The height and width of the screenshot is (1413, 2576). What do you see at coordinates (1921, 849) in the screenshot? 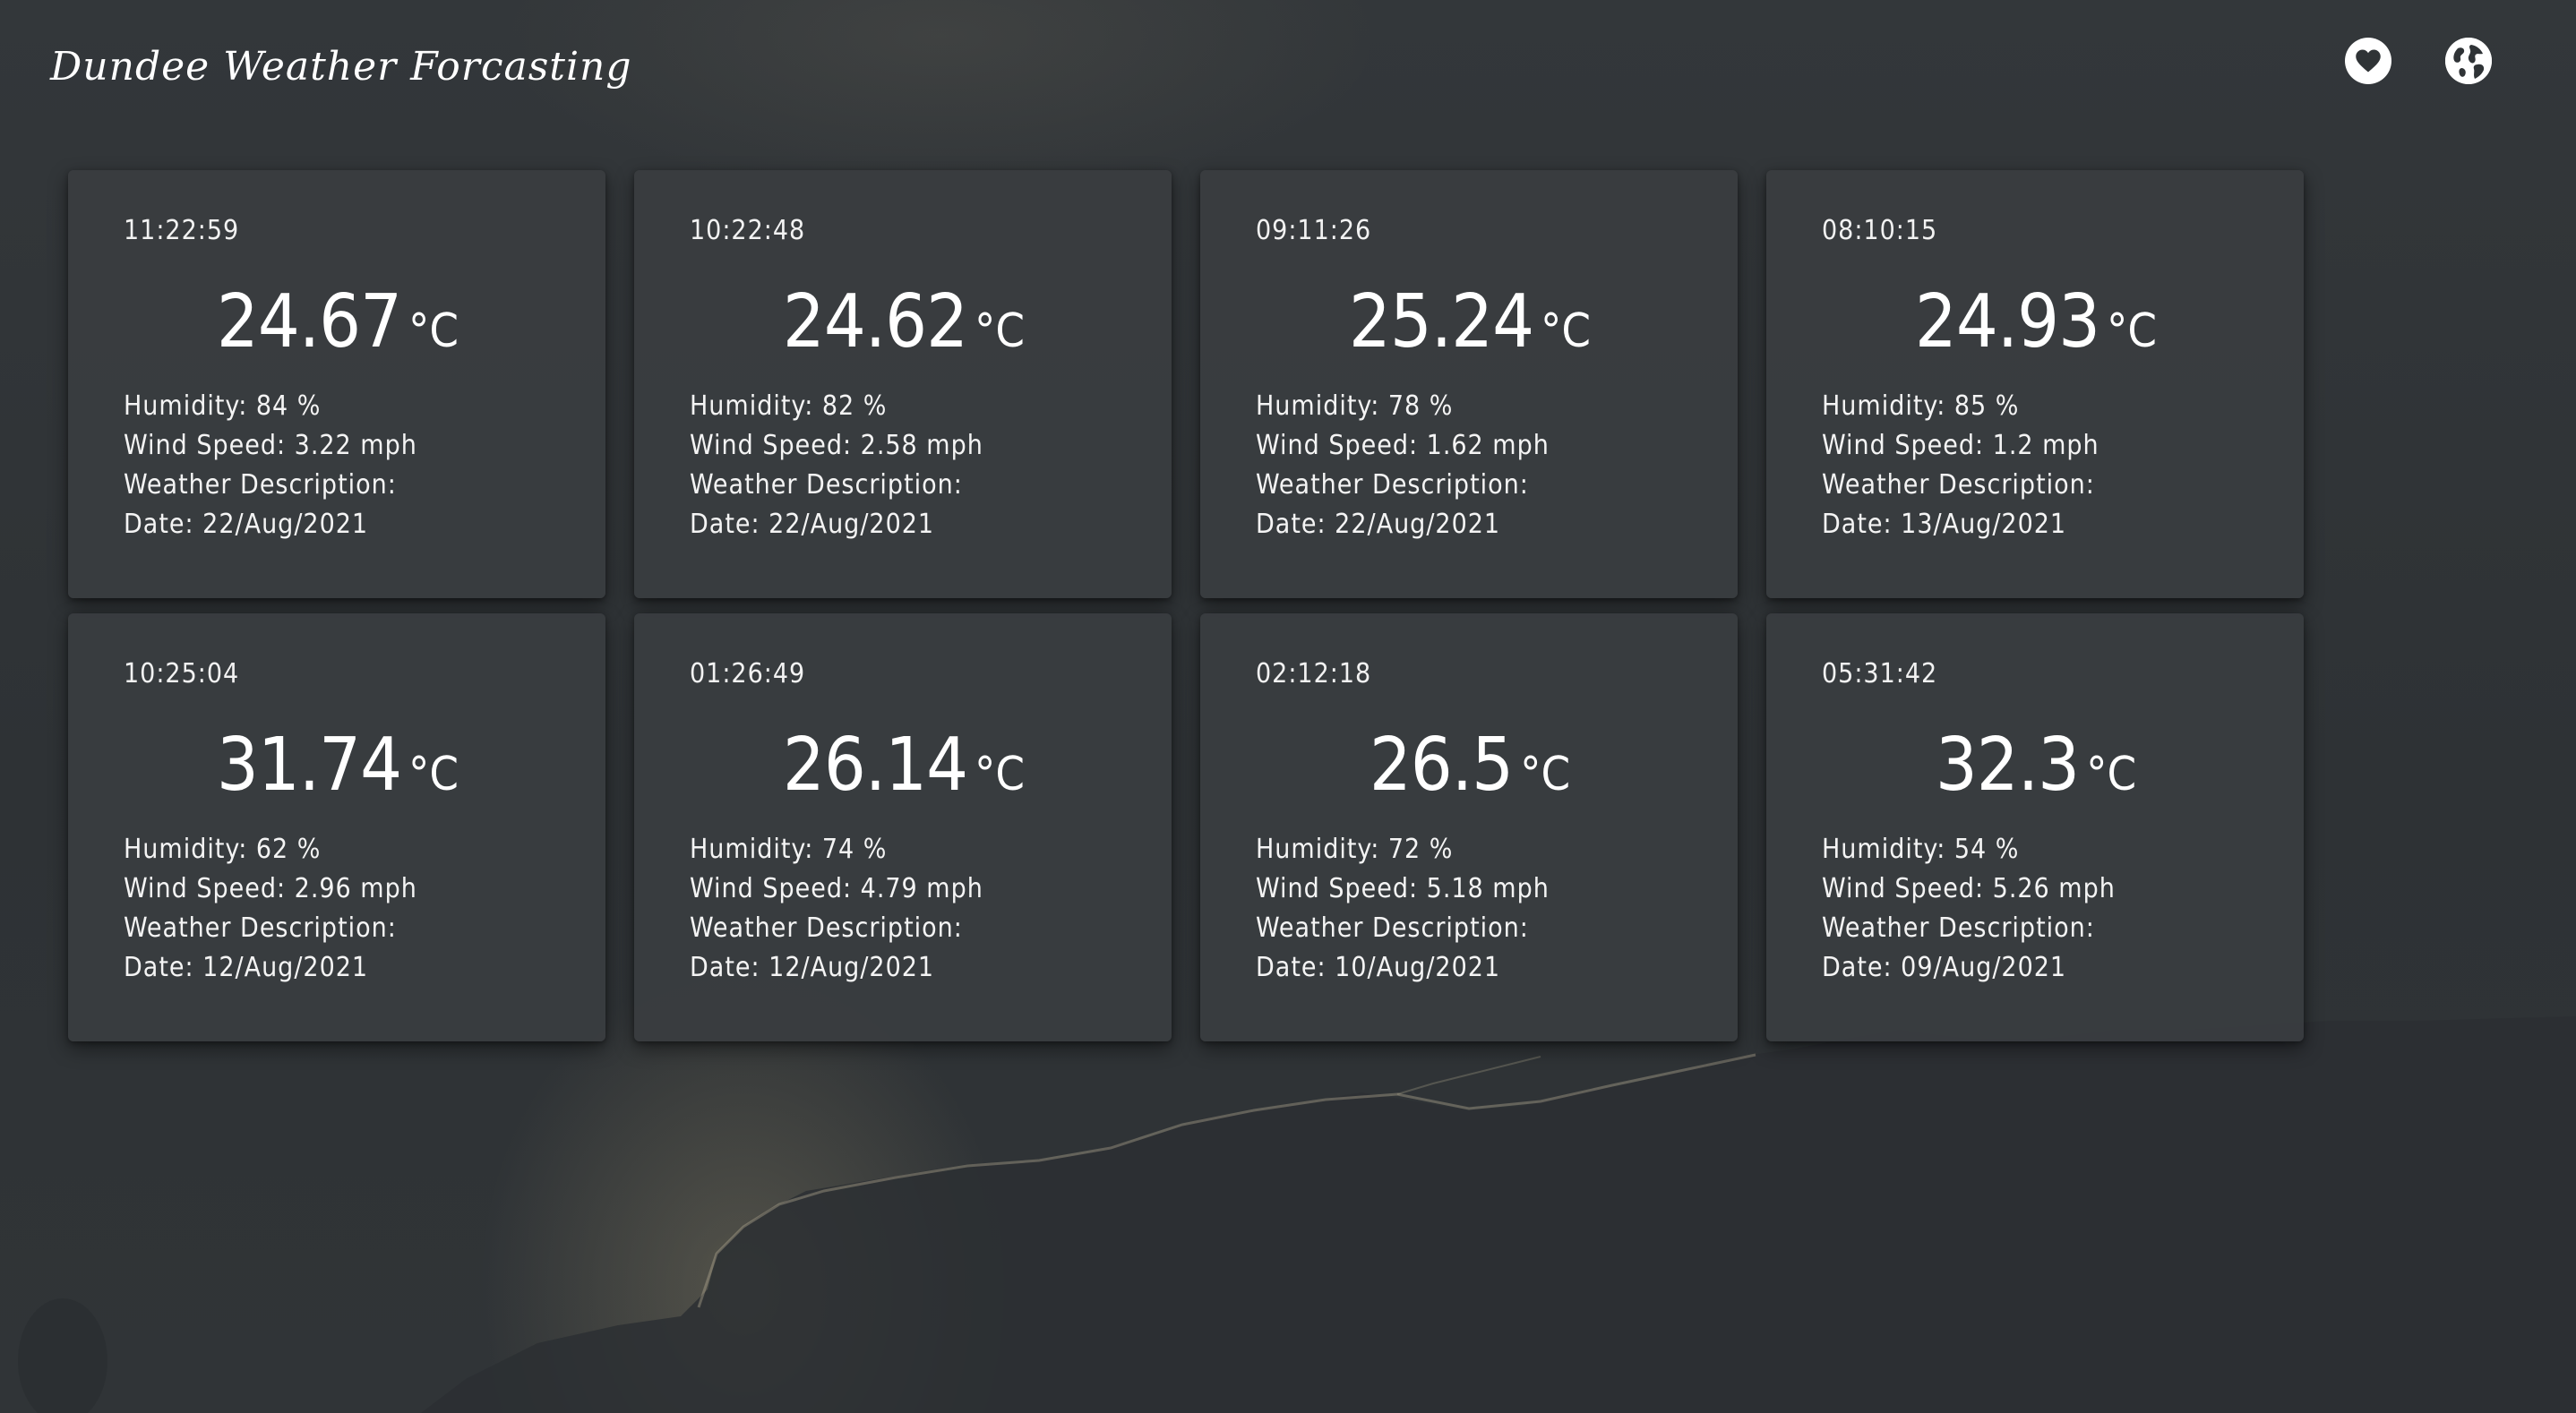
I see `humidity-text: Humidity: 54 %` at bounding box center [1921, 849].